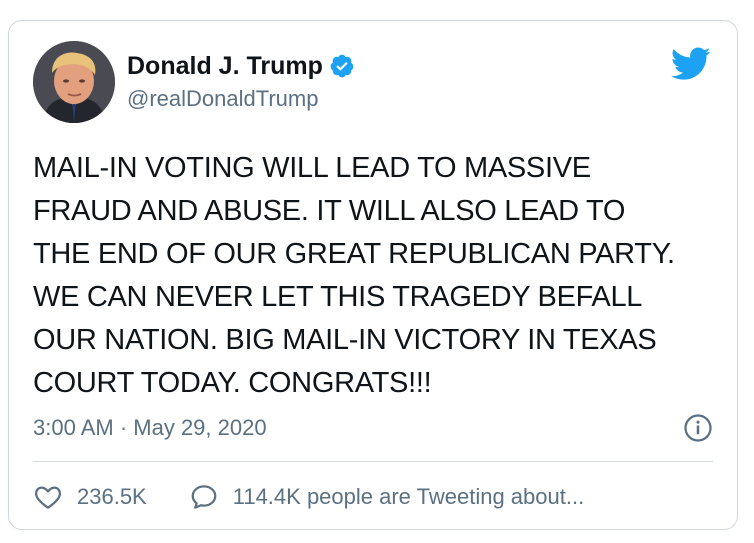 The height and width of the screenshot is (543, 754). I want to click on heart-icon, so click(48, 497).